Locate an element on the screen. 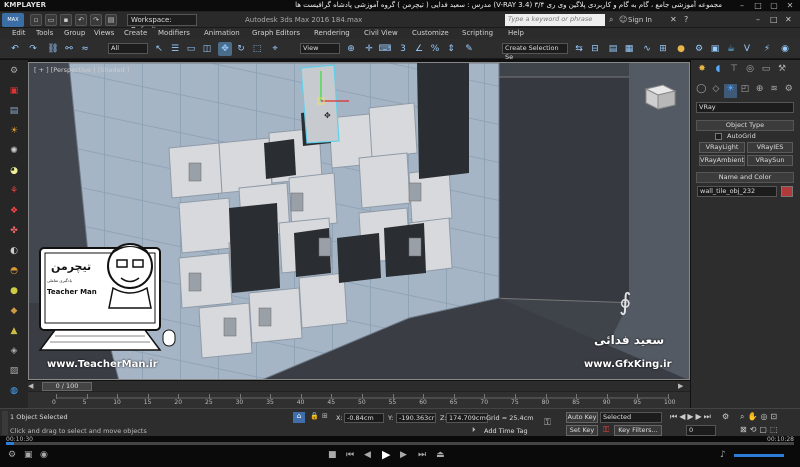  tool-1-icon: ⚙ is located at coordinates (14, 71).